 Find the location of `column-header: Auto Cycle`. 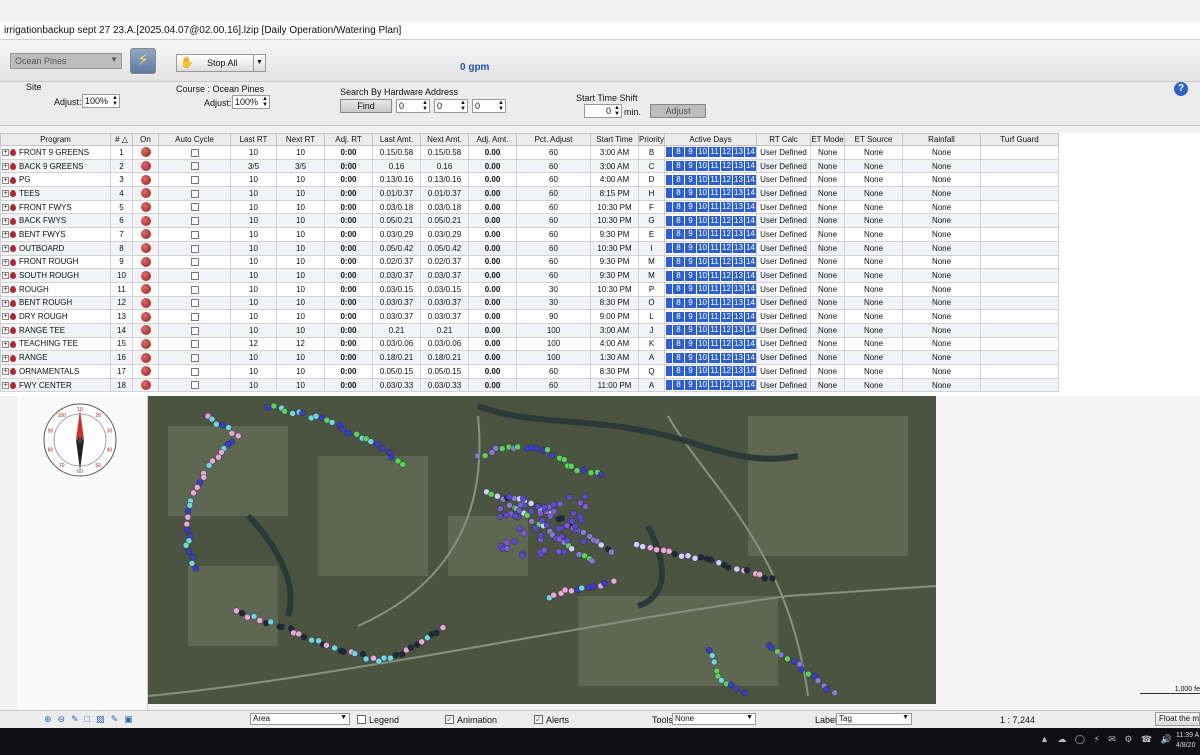

column-header: Auto Cycle is located at coordinates (194, 139).